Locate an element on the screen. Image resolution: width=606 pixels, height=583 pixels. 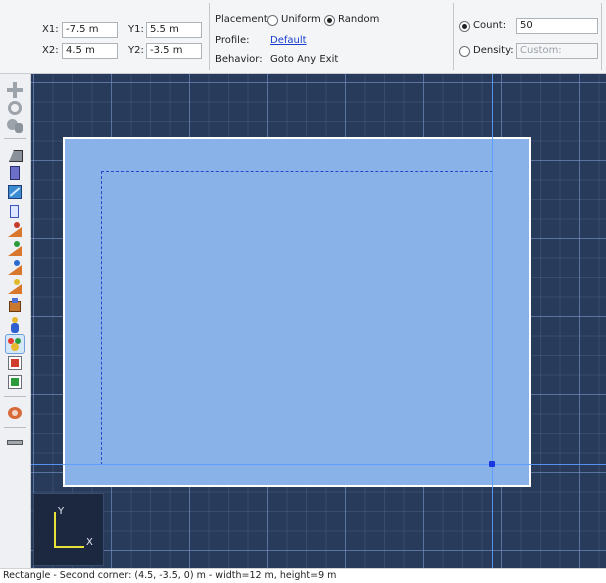
y2-field: -3.5 m is located at coordinates (174, 51).